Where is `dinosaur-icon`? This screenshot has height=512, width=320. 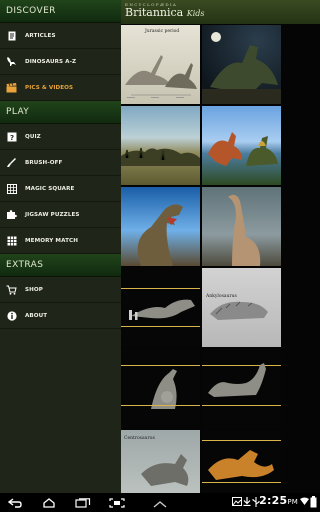 dinosaur-icon is located at coordinates (11, 61).